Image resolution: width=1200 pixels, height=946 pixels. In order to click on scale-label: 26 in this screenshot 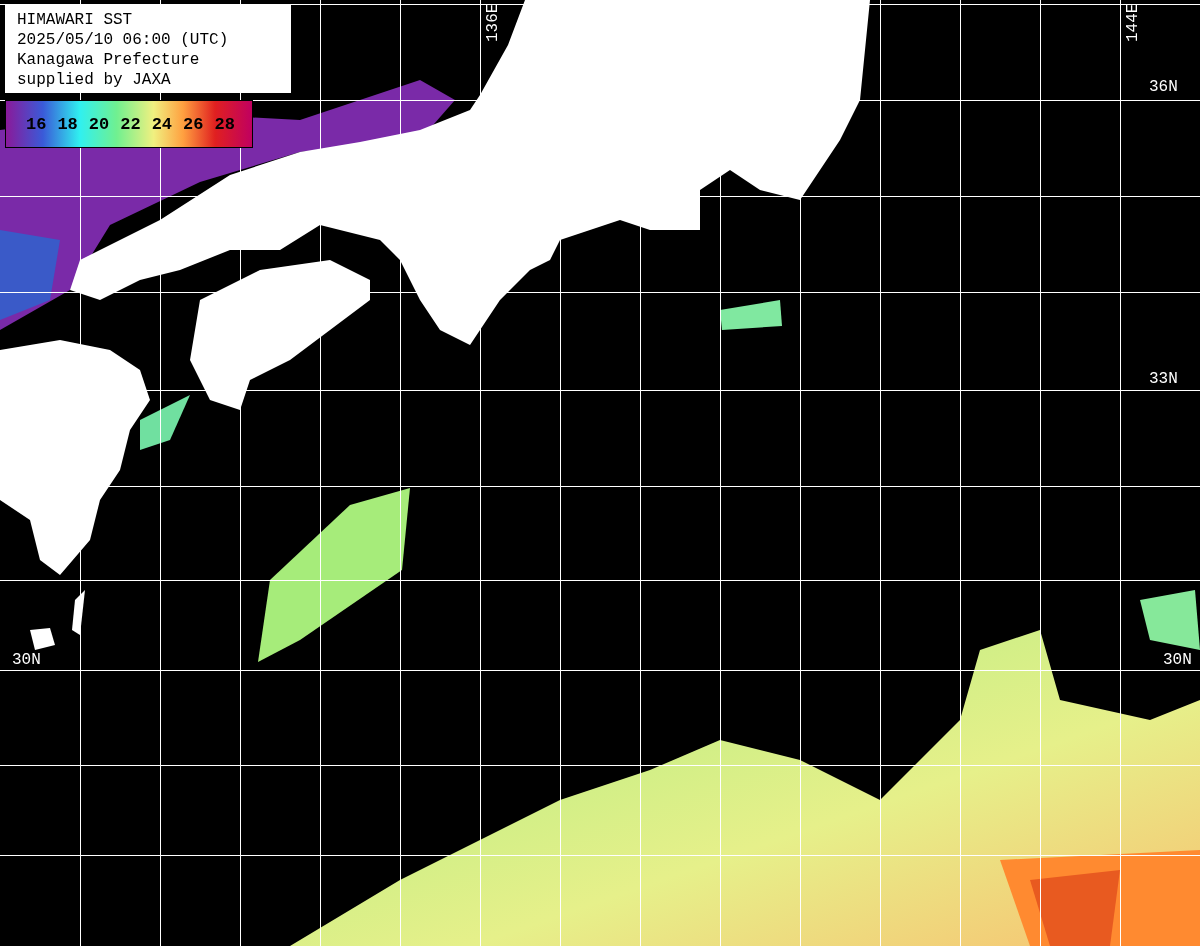, I will do `click(193, 124)`.